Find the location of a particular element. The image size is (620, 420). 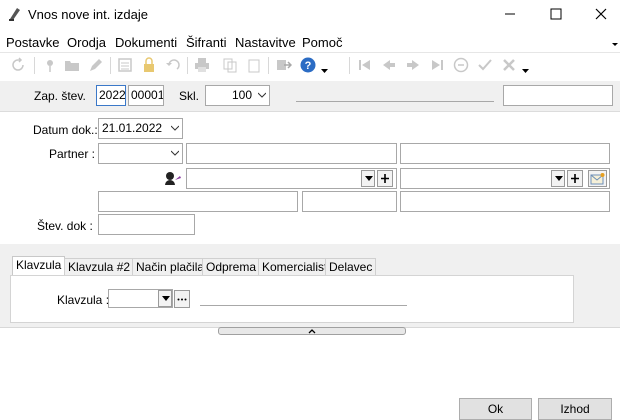

datum-label: Datum dok.: is located at coordinates (65, 130).